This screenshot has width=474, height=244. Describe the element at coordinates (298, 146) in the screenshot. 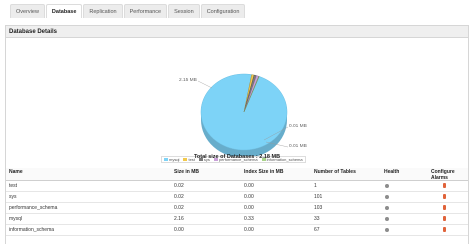

I see `slice-label-small-2: 0.01 MB` at that location.